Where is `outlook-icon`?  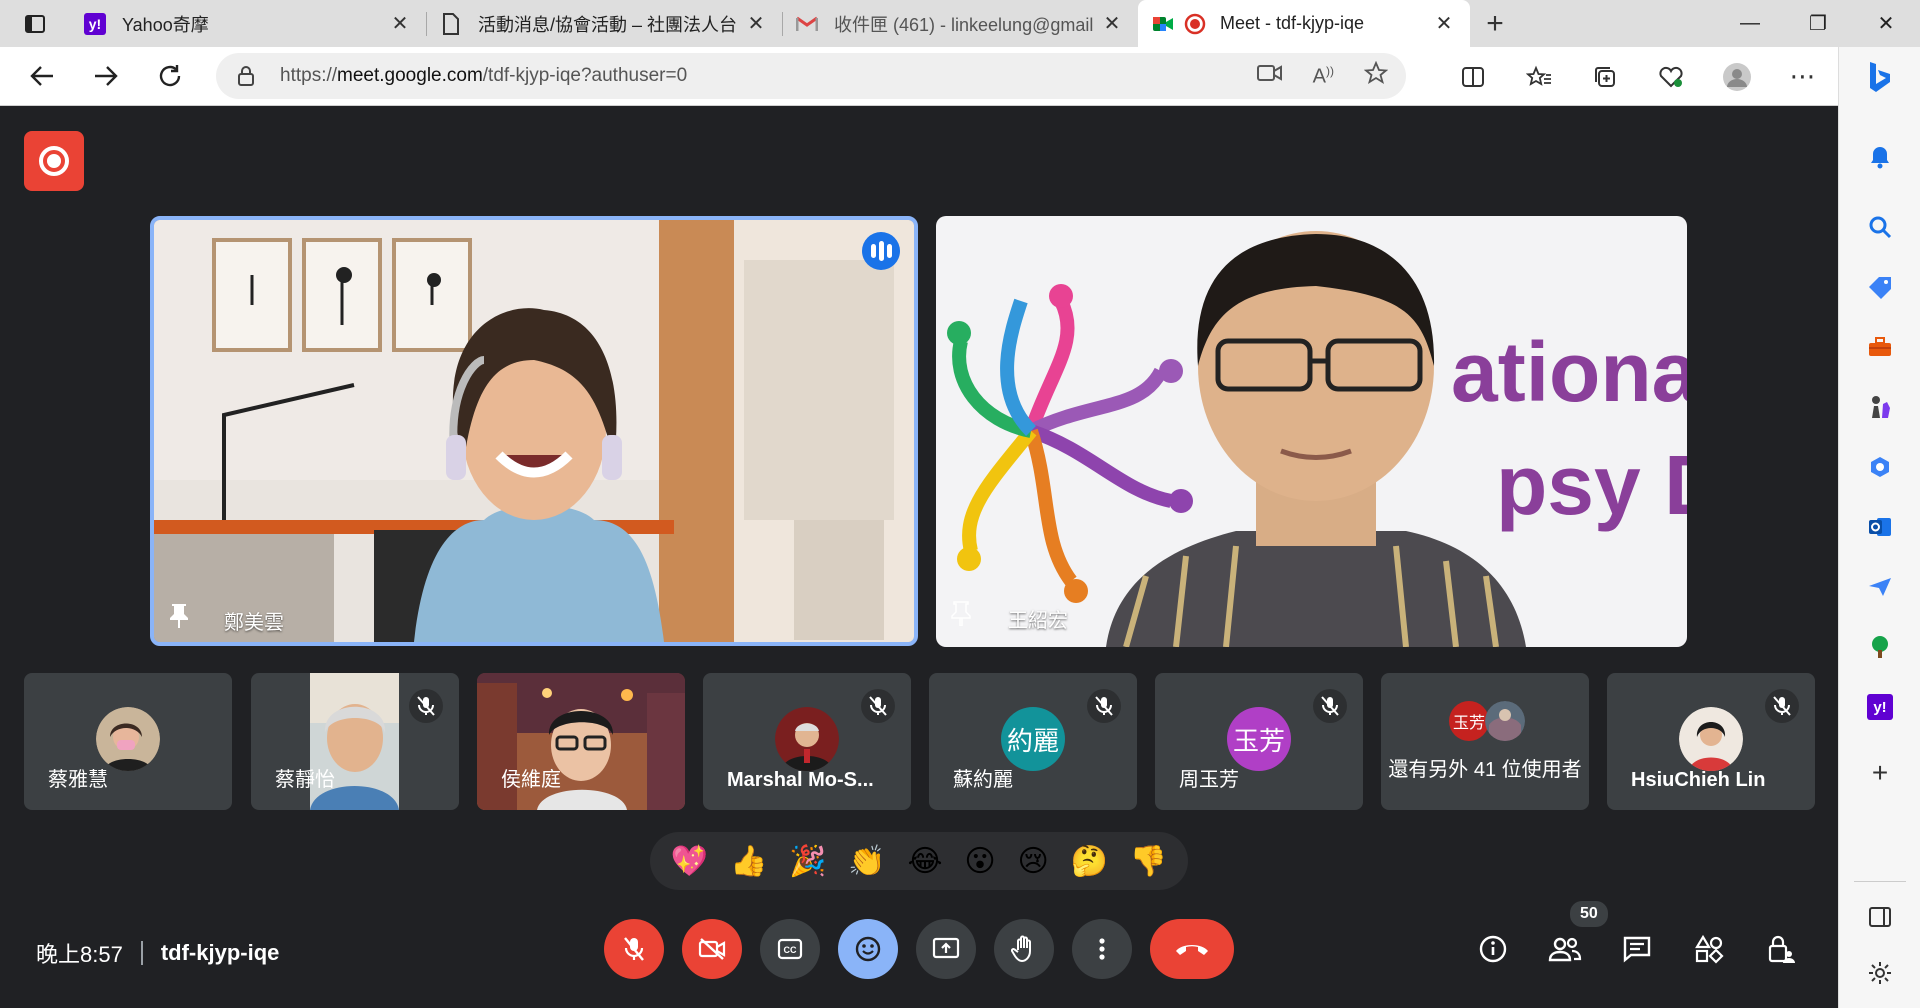
outlook-icon is located at coordinates (1880, 527).